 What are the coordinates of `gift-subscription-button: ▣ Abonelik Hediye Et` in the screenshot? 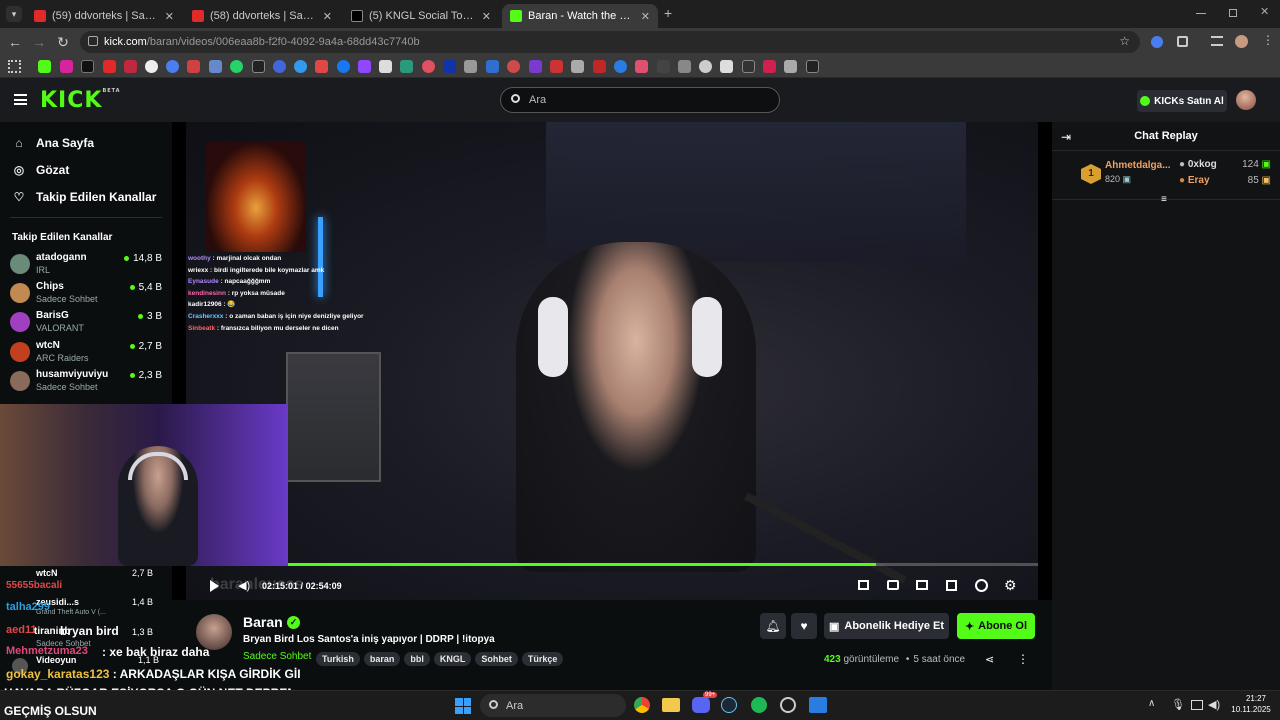 It's located at (886, 626).